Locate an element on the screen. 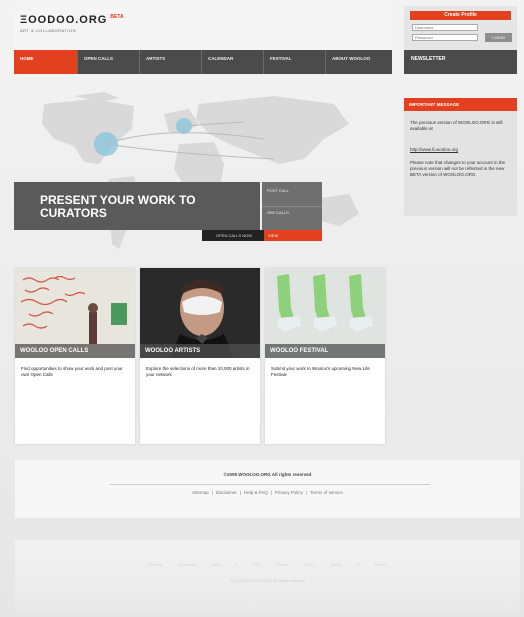 The width and height of the screenshot is (524, 617). important-message-title: IMPORTANT MESSAGE is located at coordinates (460, 104).